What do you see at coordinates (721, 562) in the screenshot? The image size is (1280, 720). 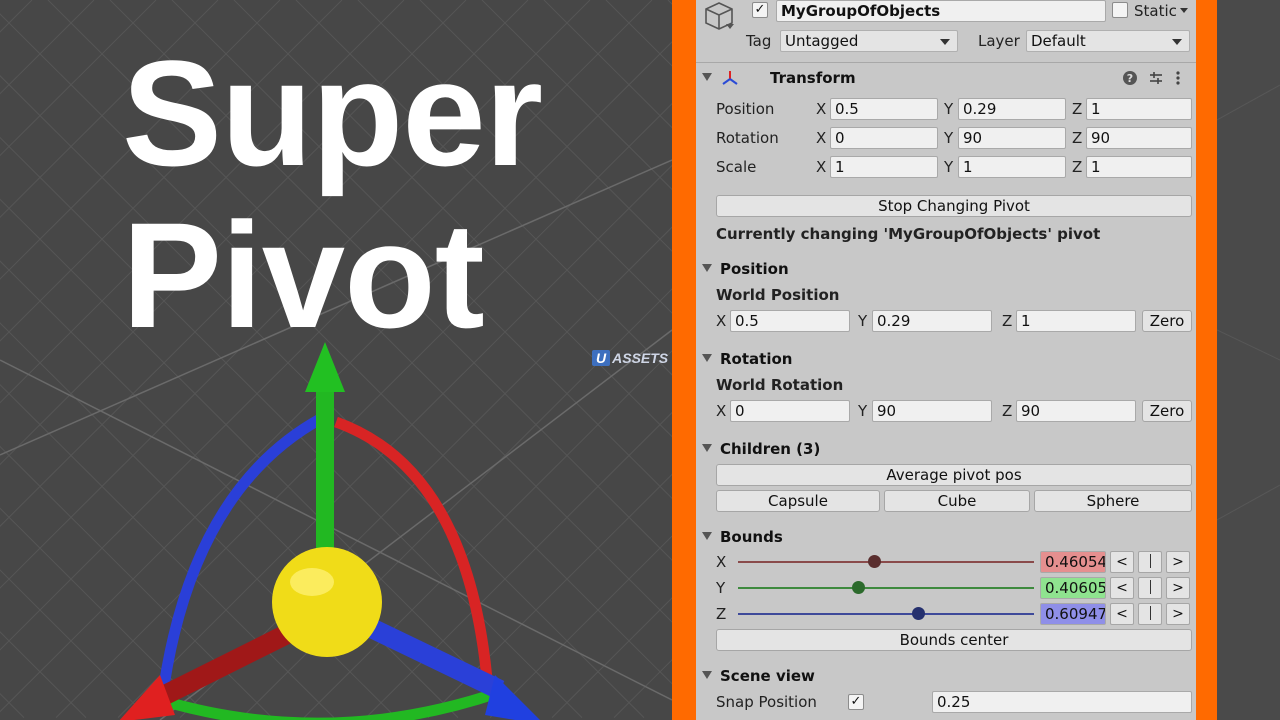 I see `bounds-axis-label: X` at bounding box center [721, 562].